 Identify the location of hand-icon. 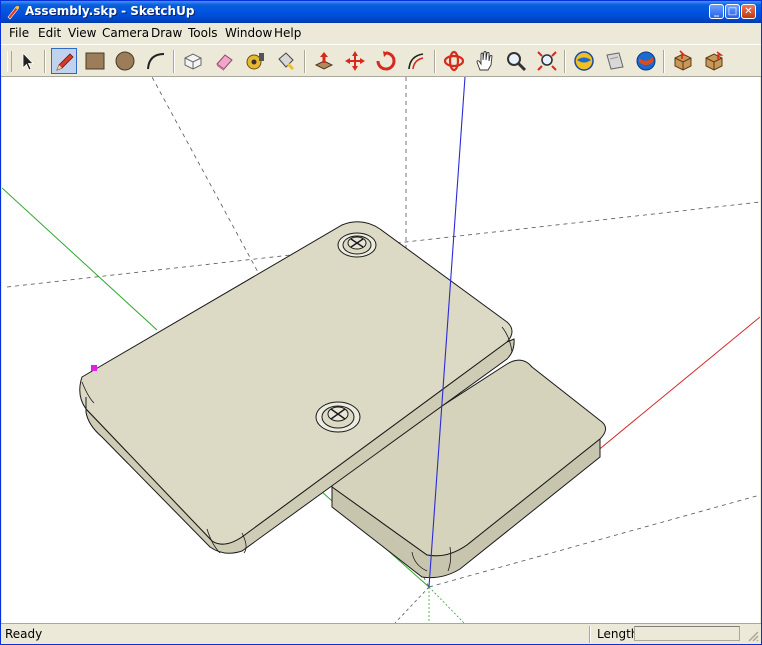
(484, 61).